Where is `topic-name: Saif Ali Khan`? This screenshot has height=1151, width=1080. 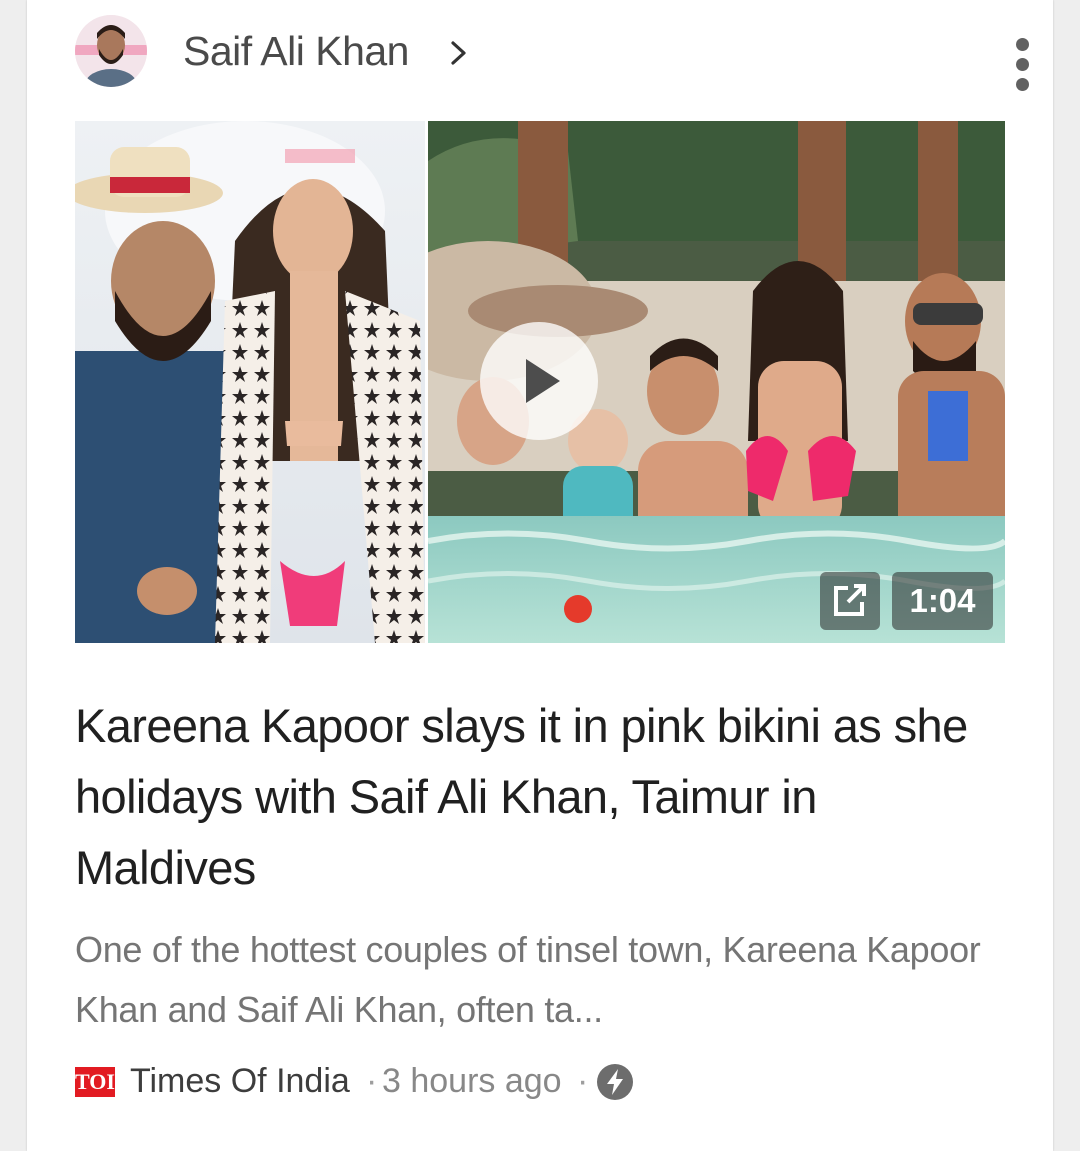 topic-name: Saif Ali Khan is located at coordinates (296, 51).